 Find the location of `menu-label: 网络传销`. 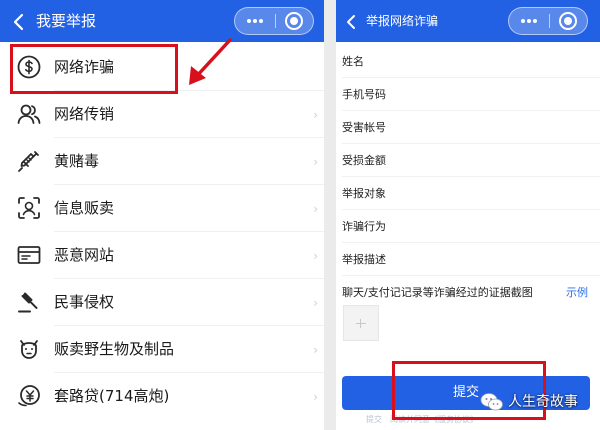

menu-label: 网络传销 is located at coordinates (84, 114).